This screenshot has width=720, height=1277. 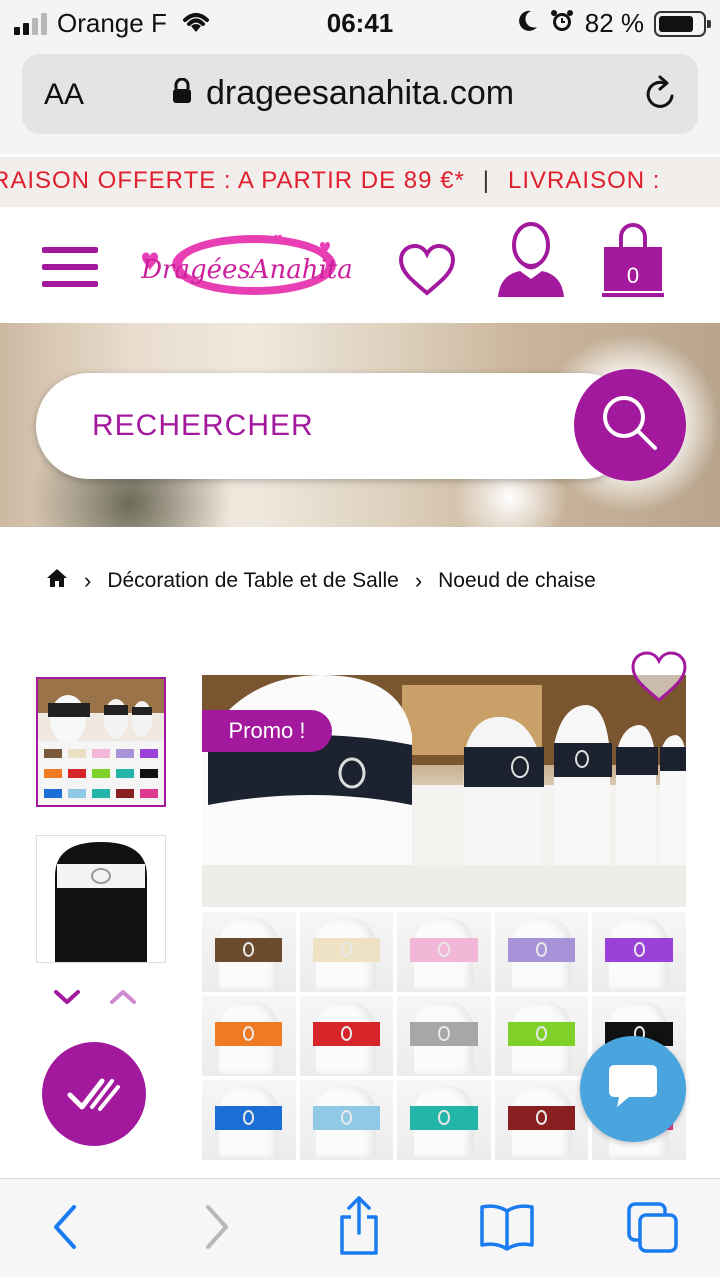 I want to click on verified-badge, so click(x=94, y=1094).